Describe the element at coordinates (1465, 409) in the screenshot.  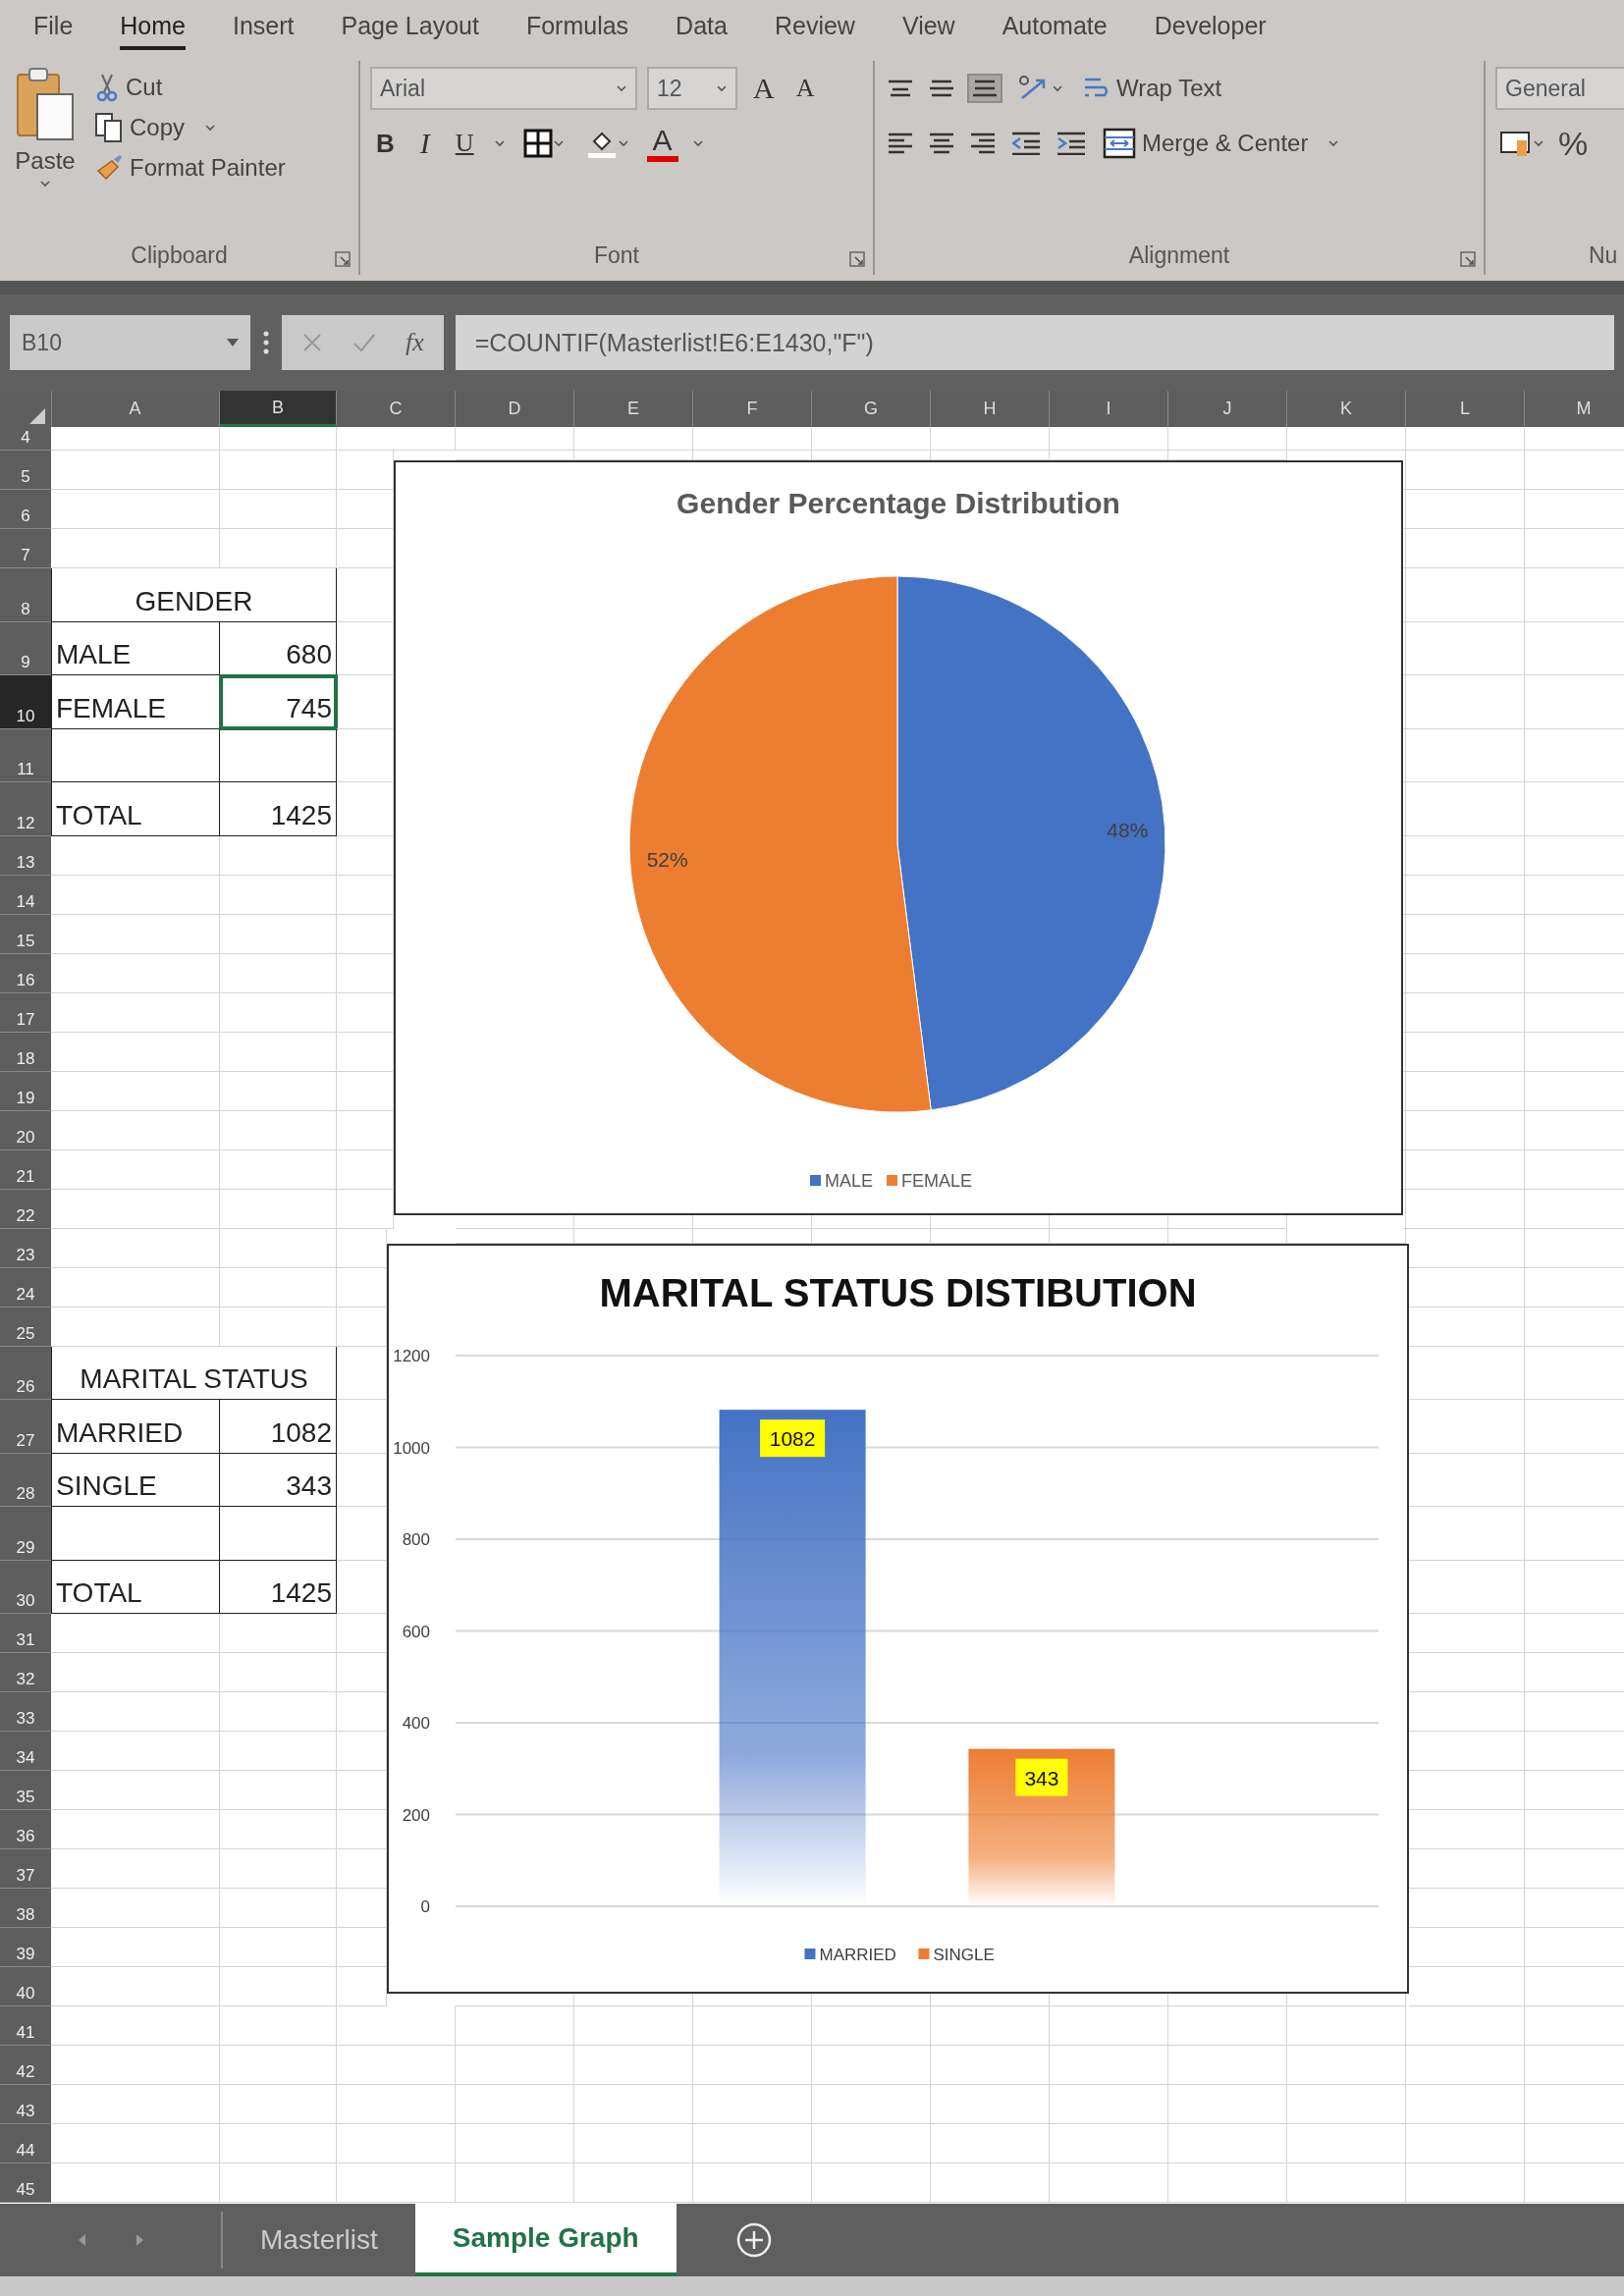
I see `column-header: L` at that location.